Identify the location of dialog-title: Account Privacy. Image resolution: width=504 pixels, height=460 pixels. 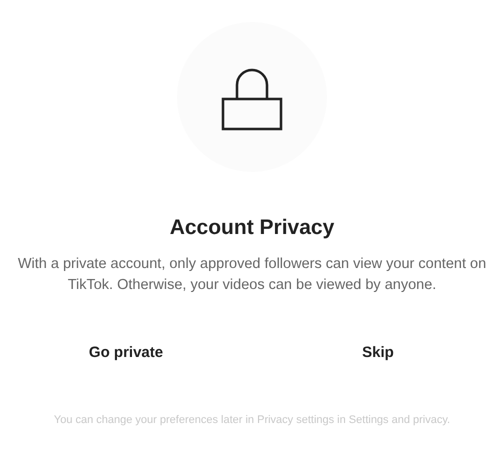
(252, 228).